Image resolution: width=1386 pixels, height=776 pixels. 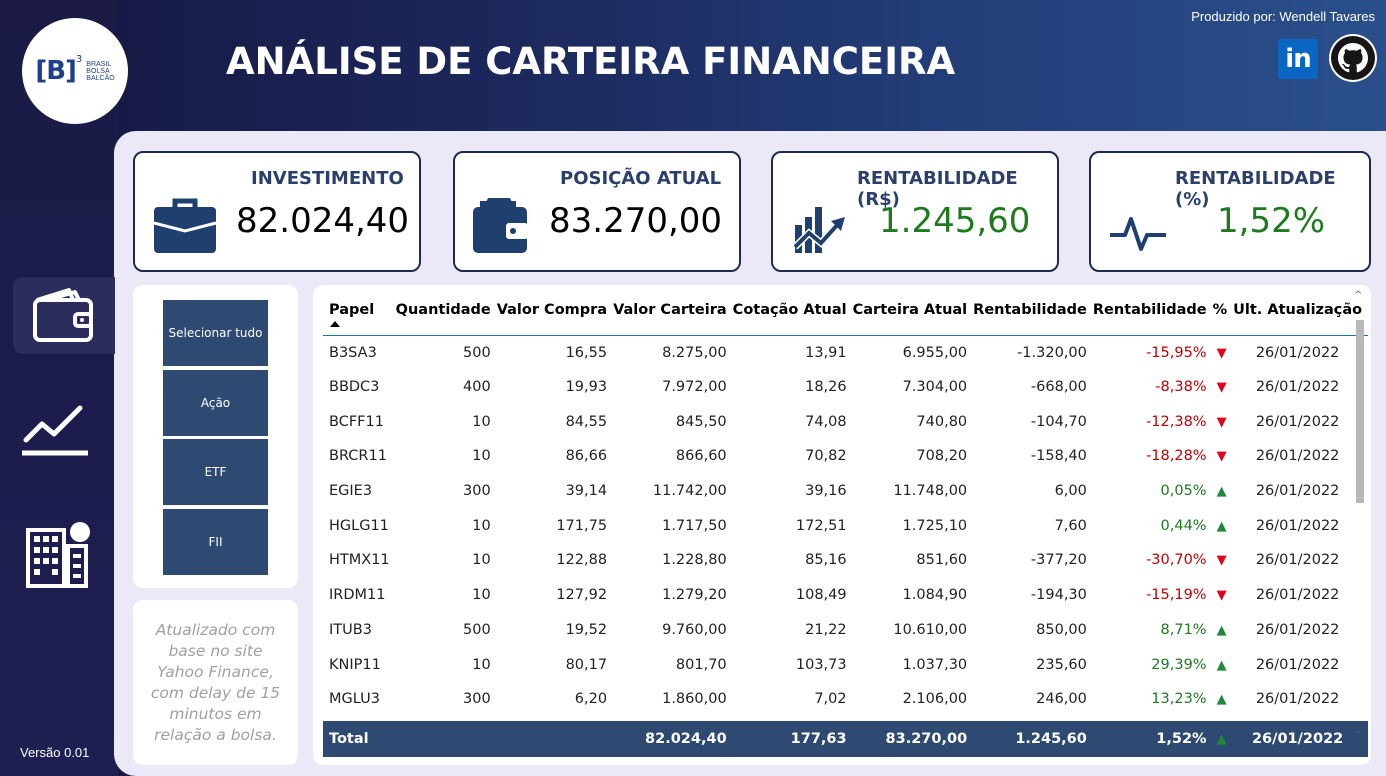 What do you see at coordinates (354, 699) in the screenshot?
I see `cell-papel: MGLU3` at bounding box center [354, 699].